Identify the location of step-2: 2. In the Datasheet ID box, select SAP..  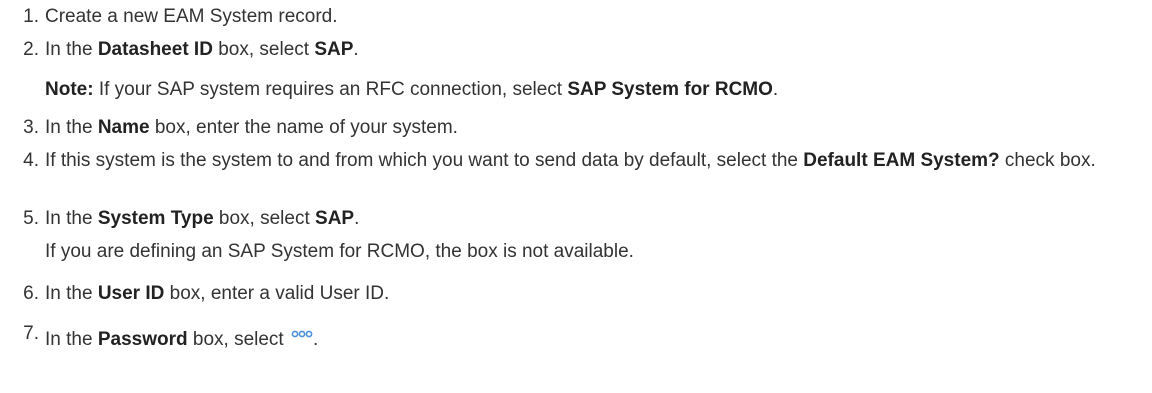
(576, 57).